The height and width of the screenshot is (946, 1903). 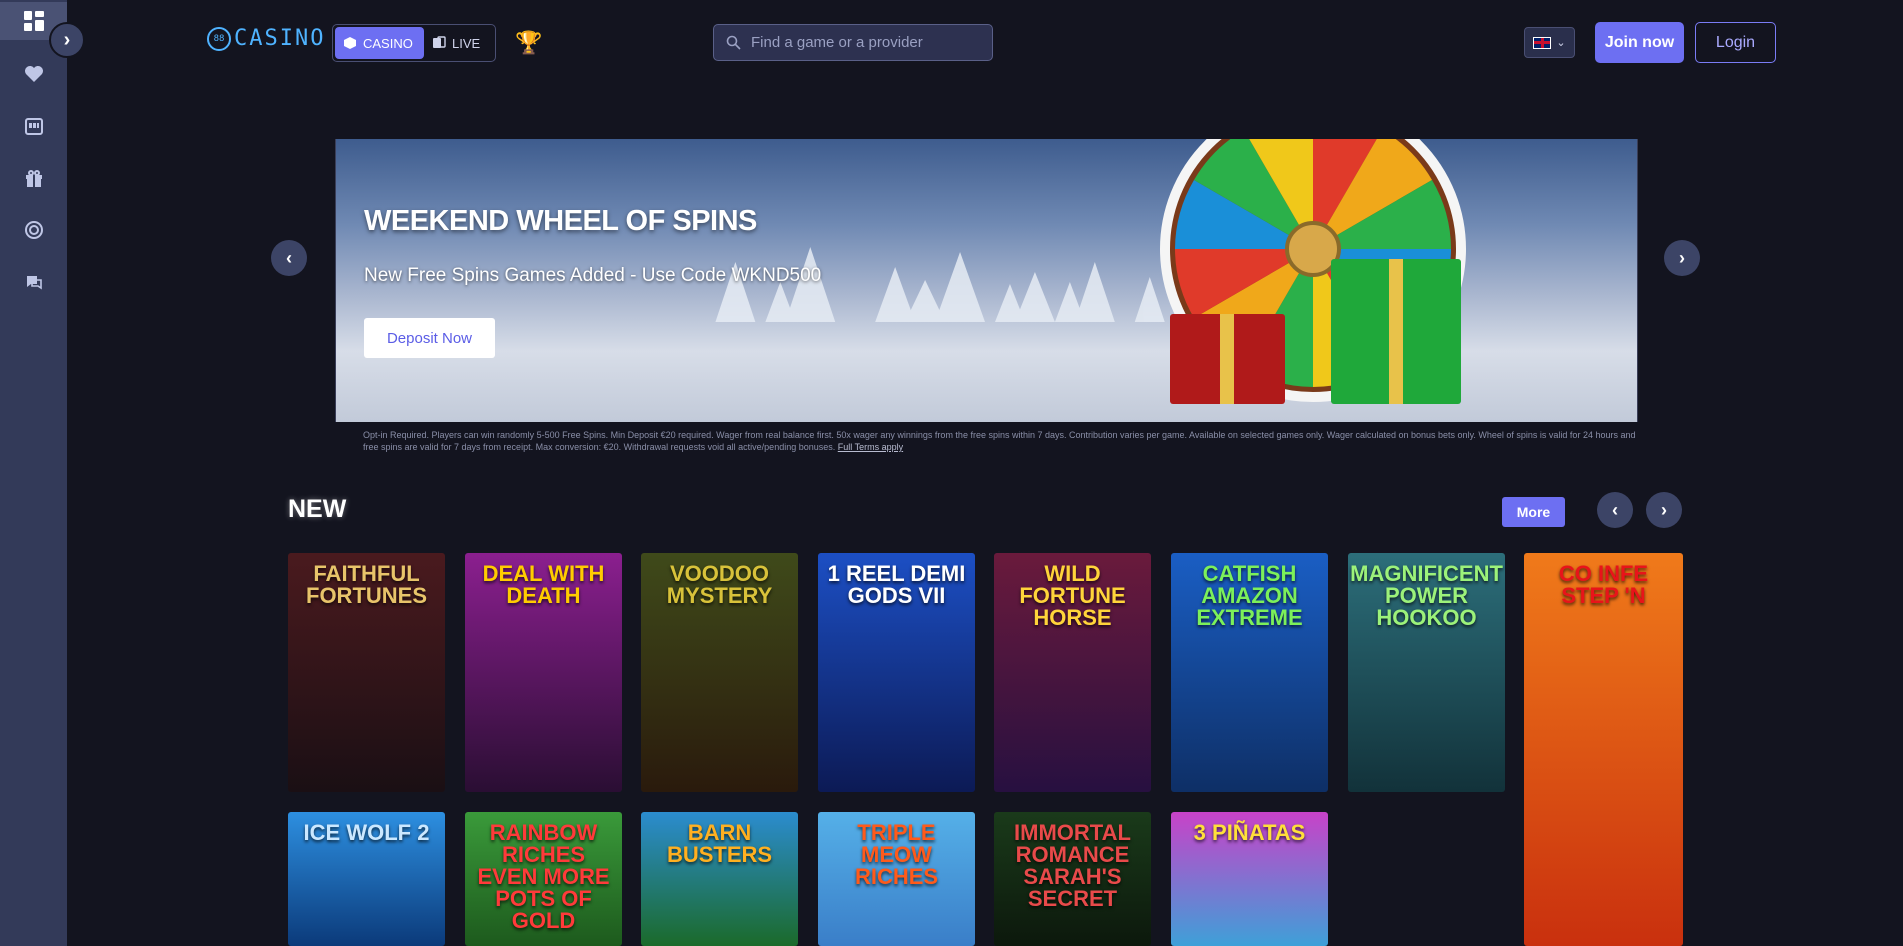 I want to click on game-tile: BARN BUSTERS, so click(x=719, y=879).